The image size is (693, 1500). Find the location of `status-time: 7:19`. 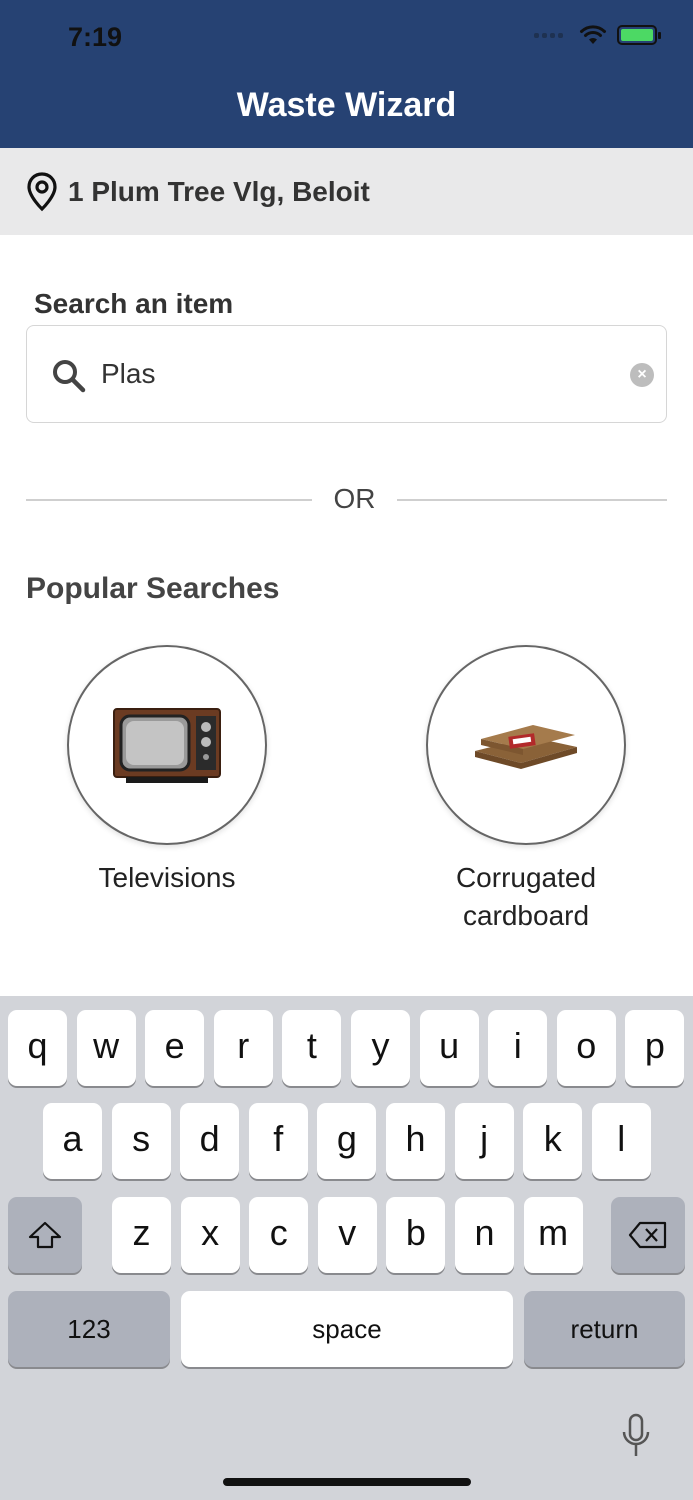

status-time: 7:19 is located at coordinates (95, 37).